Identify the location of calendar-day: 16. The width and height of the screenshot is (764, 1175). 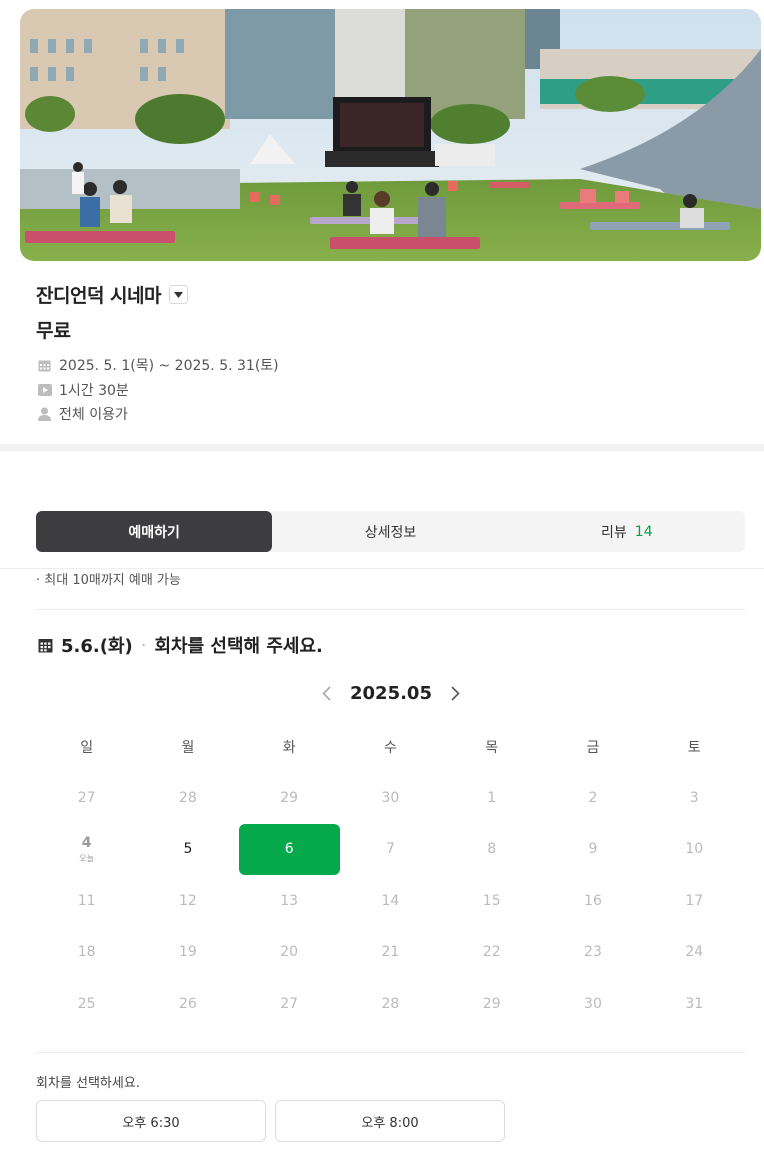
(593, 900).